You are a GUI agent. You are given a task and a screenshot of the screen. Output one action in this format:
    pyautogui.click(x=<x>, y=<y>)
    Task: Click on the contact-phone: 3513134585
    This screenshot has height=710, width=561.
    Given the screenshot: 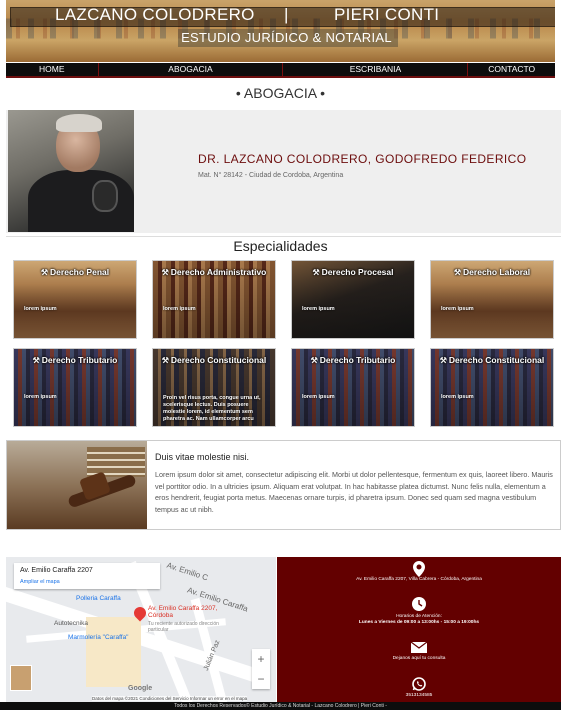 What is the action you would take?
    pyautogui.click(x=419, y=696)
    